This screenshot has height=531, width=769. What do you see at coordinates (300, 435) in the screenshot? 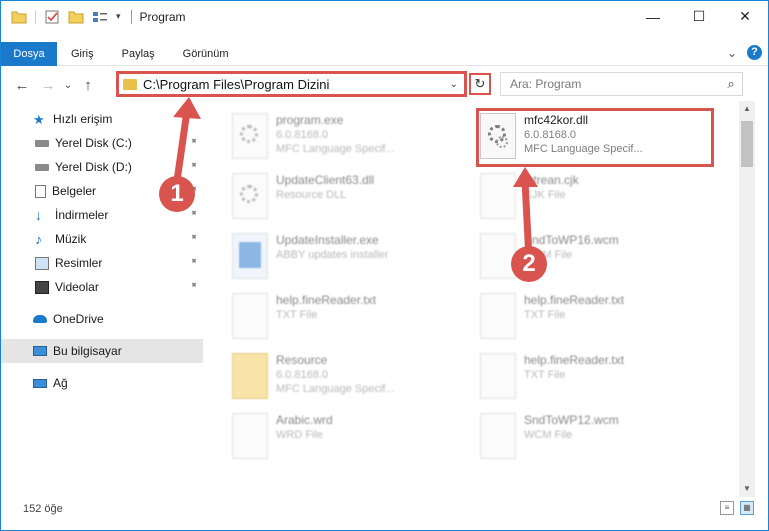
I see `file-type: WRD File` at bounding box center [300, 435].